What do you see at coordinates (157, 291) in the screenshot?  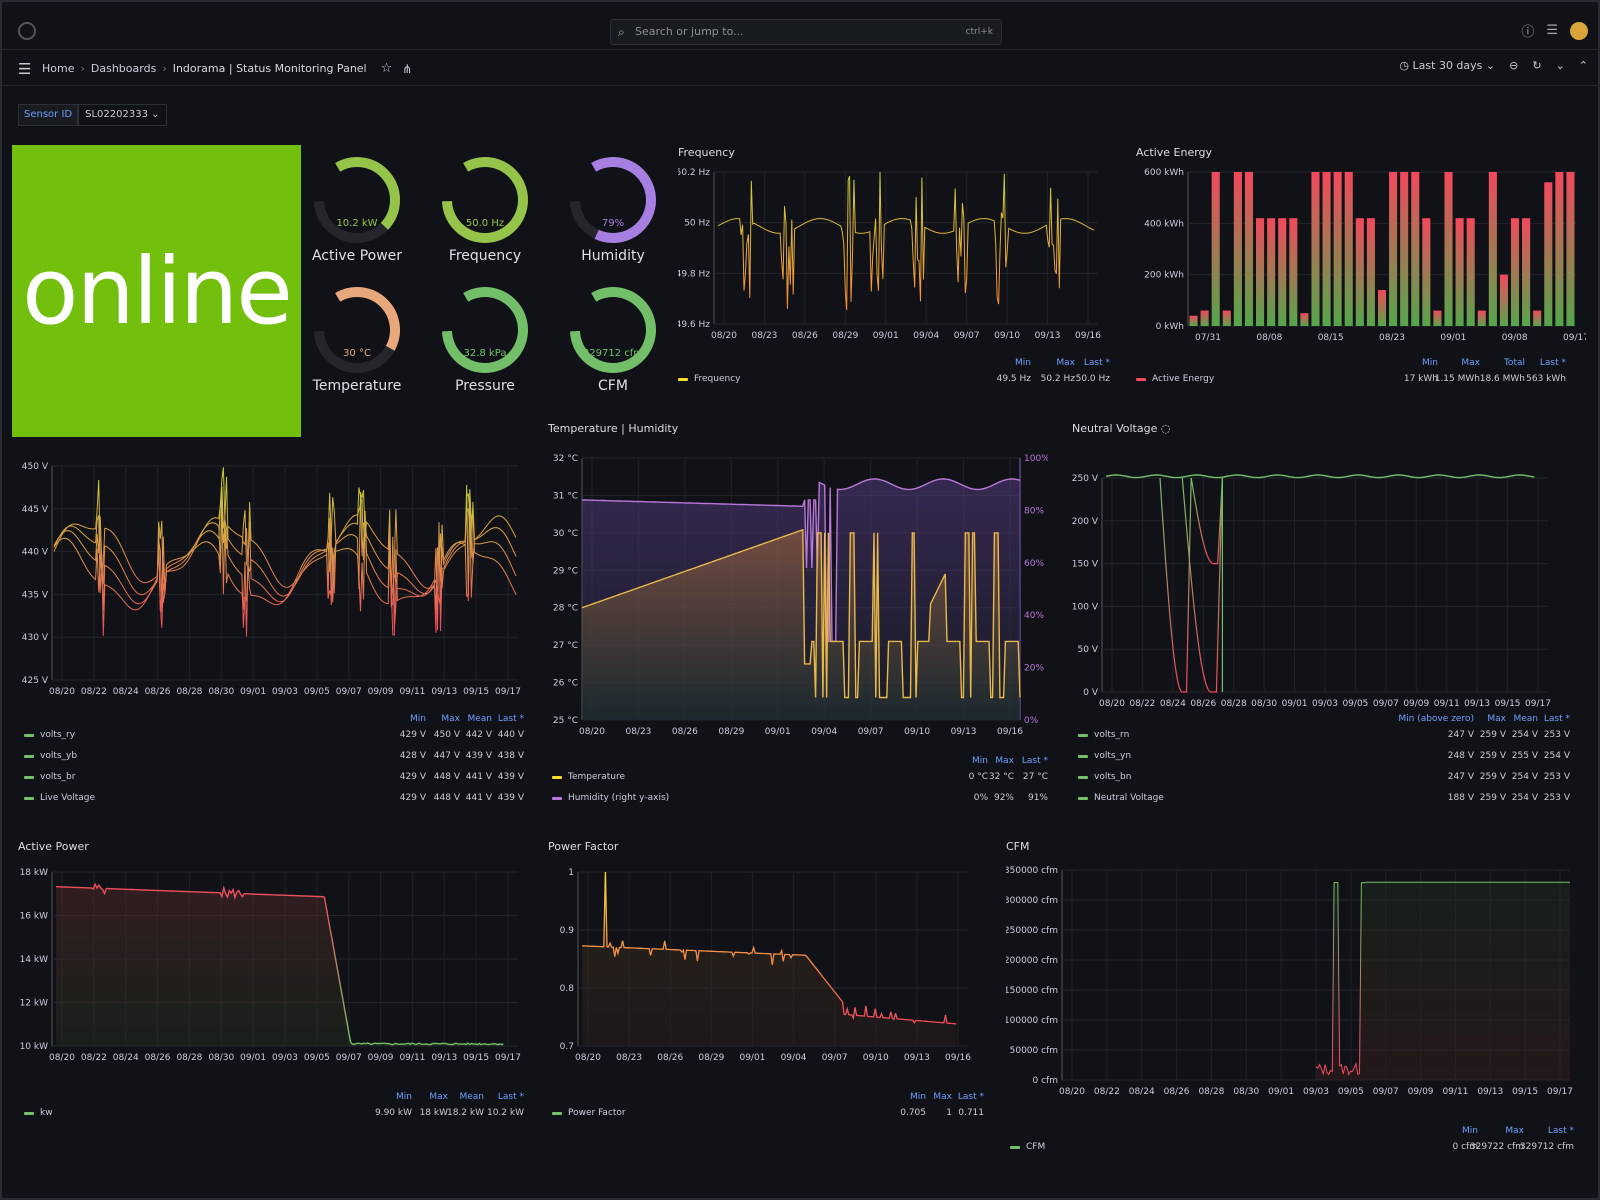 I see `status-text: online` at bounding box center [157, 291].